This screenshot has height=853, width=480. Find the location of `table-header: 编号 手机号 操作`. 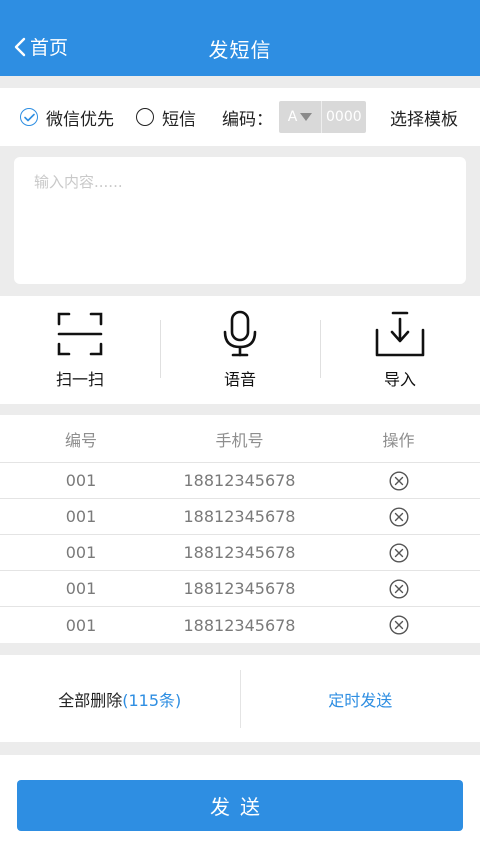

table-header: 编号 手机号 操作 is located at coordinates (240, 439).